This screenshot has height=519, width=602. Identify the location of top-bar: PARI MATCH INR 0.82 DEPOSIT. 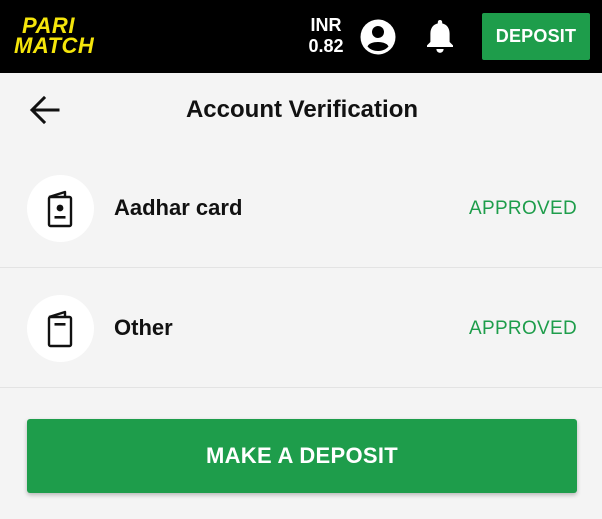
(301, 36).